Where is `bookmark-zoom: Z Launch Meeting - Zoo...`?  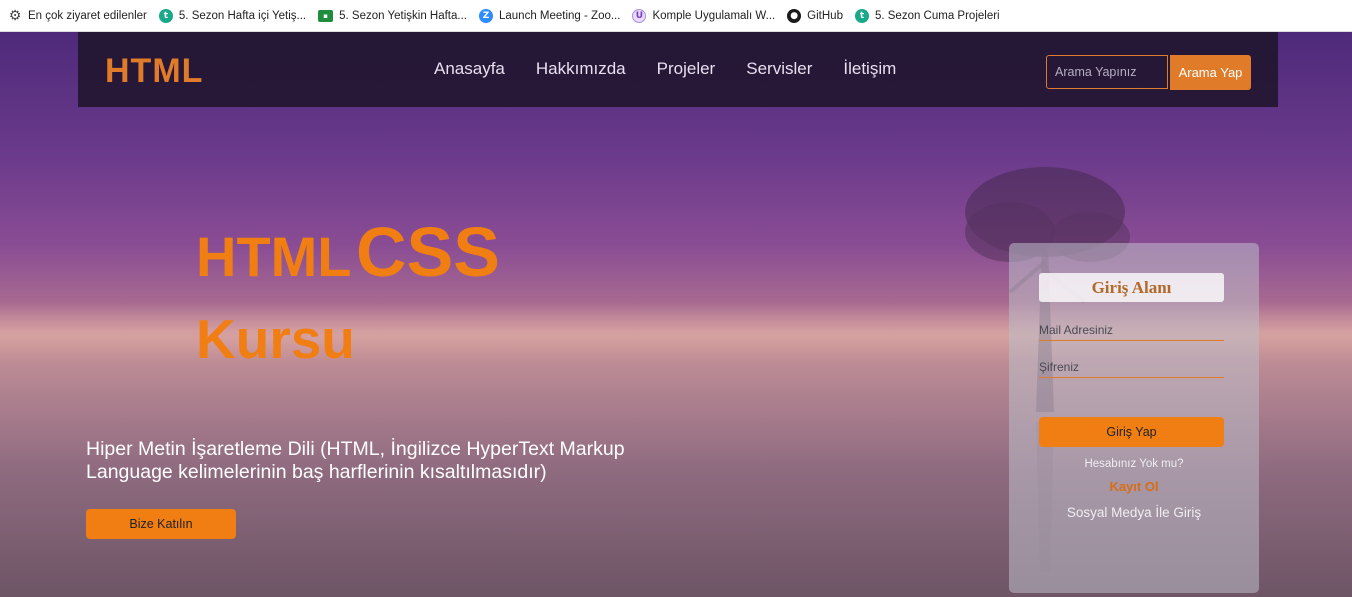
bookmark-zoom: Z Launch Meeting - Zoo... is located at coordinates (549, 16).